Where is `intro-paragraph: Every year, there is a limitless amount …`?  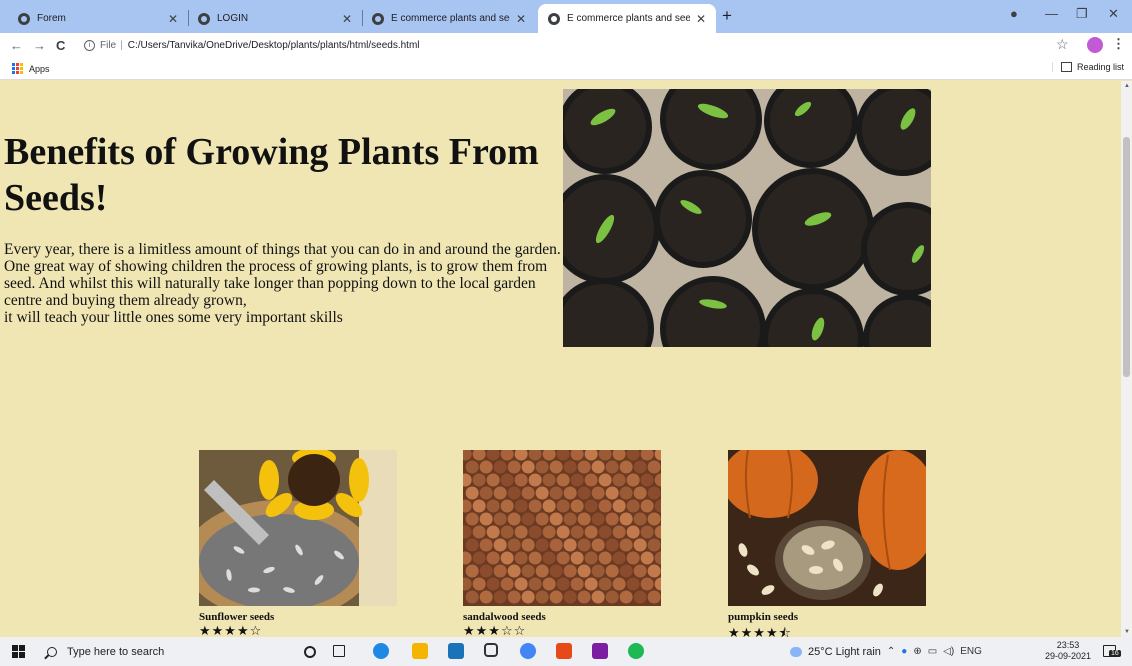
intro-paragraph: Every year, there is a limitless amount … is located at coordinates (285, 283).